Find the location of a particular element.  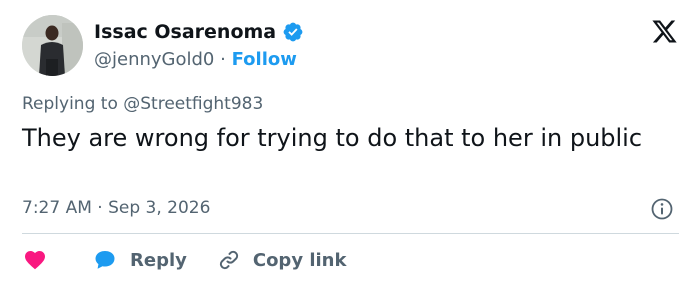

heart-icon is located at coordinates (35, 260).